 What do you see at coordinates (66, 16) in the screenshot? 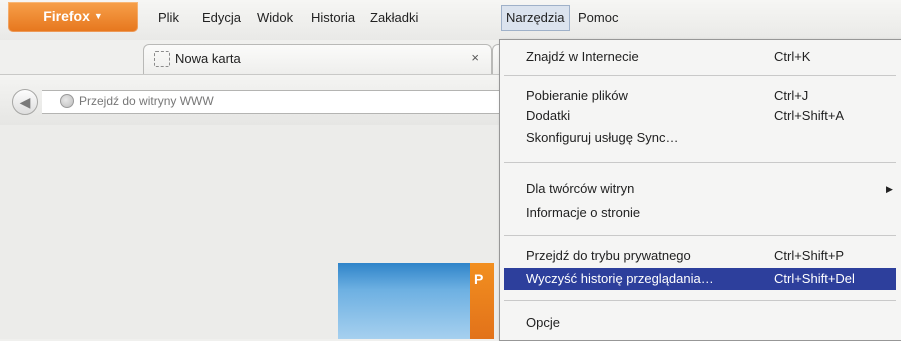
I see `firefox-button-label: Firefox` at bounding box center [66, 16].